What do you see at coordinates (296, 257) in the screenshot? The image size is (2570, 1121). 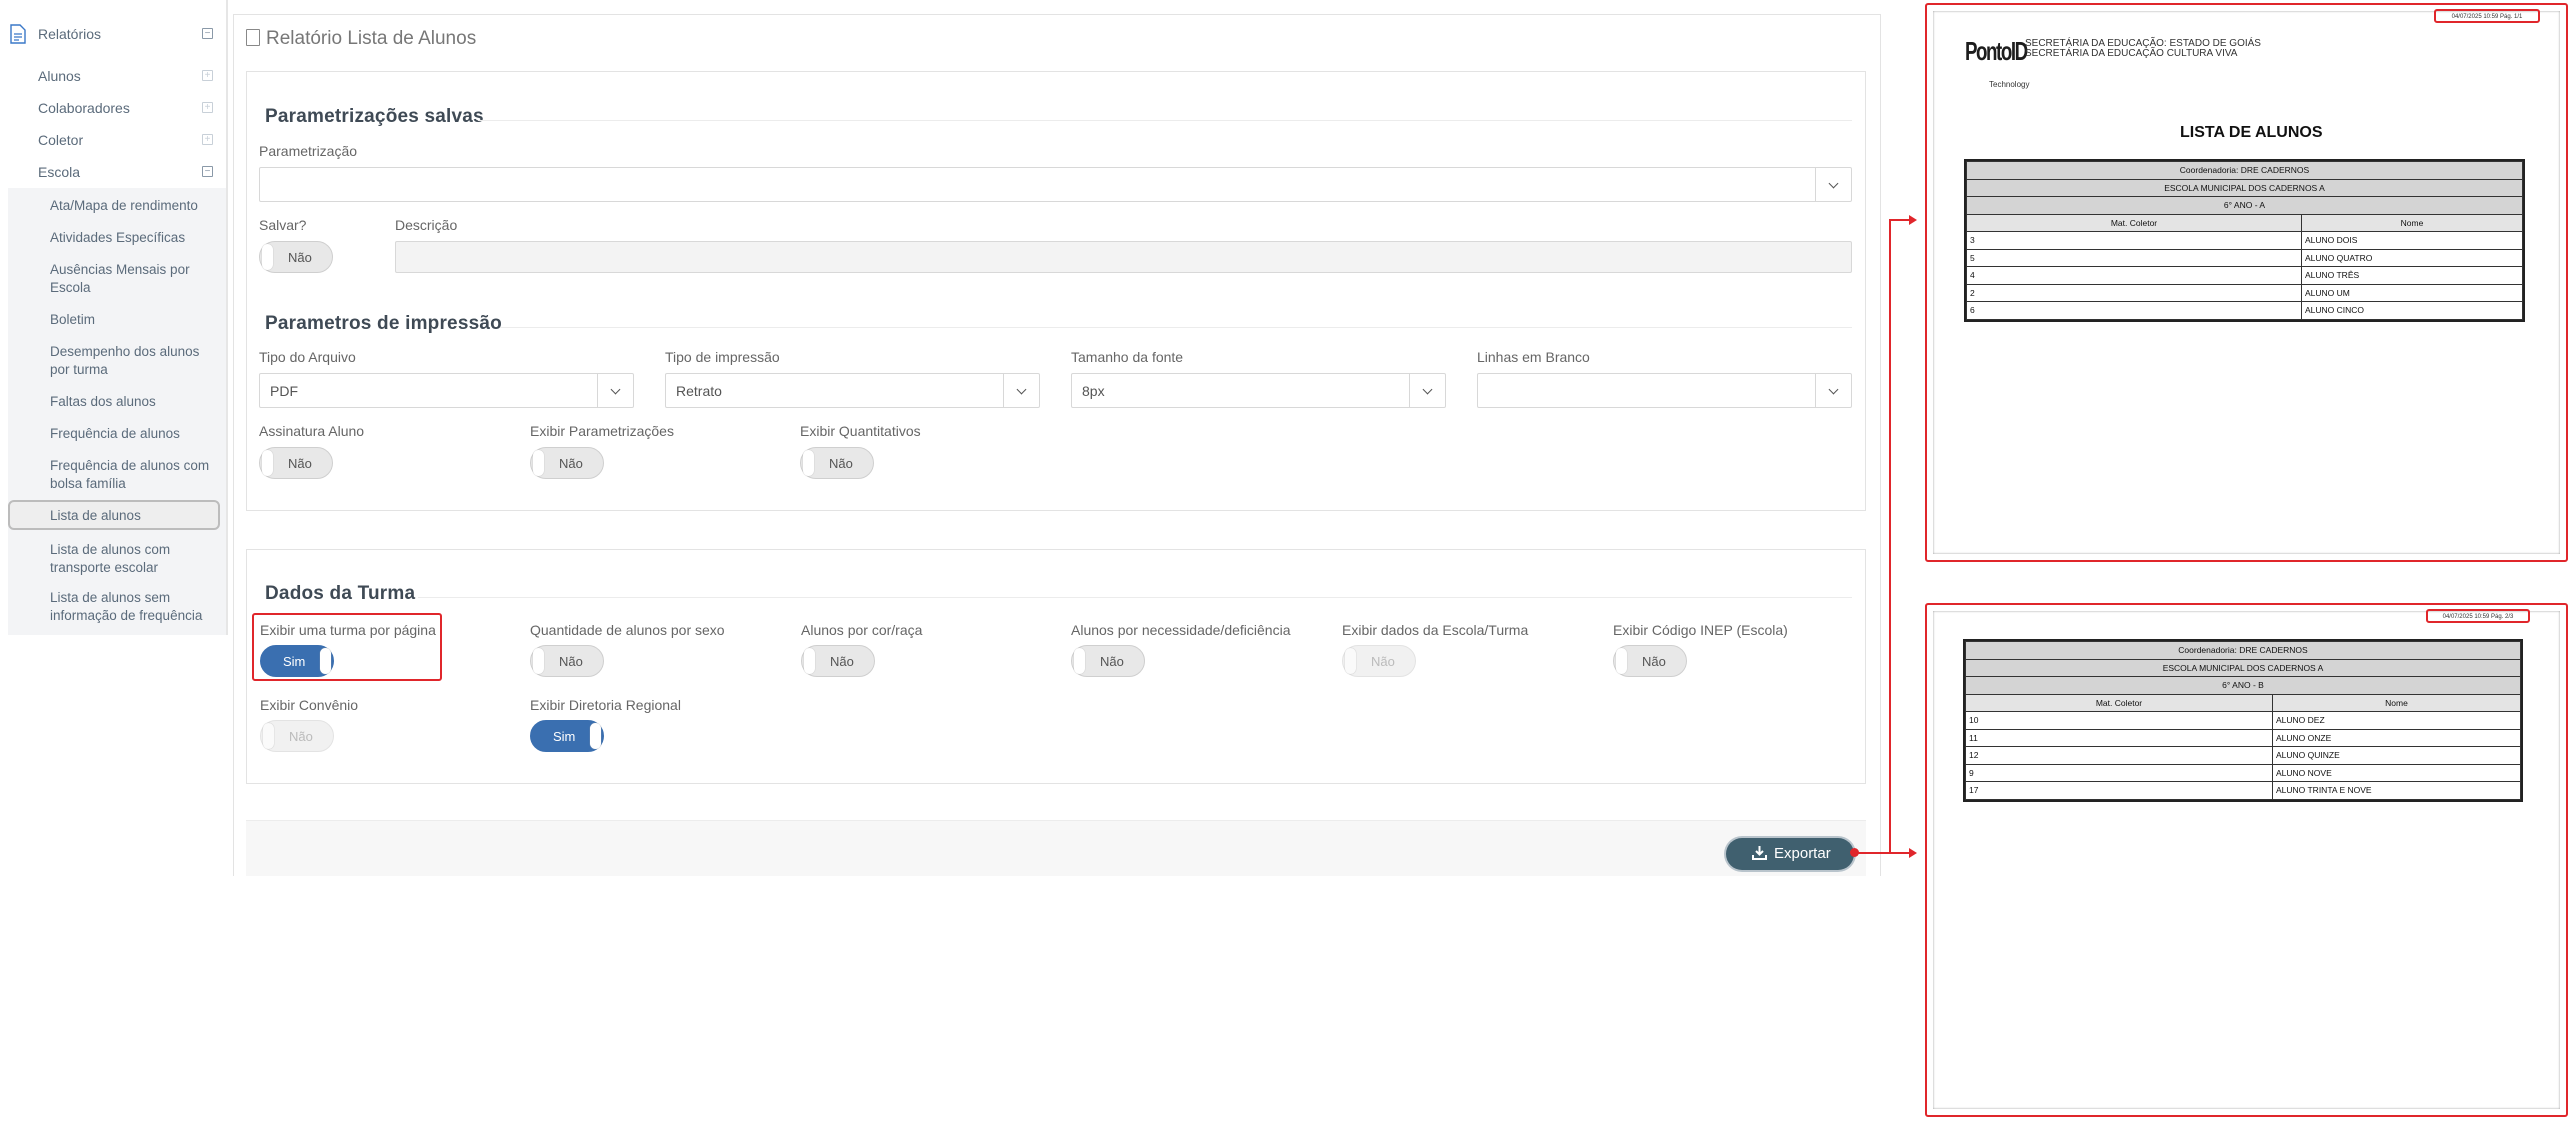 I see `save-switch: Não` at bounding box center [296, 257].